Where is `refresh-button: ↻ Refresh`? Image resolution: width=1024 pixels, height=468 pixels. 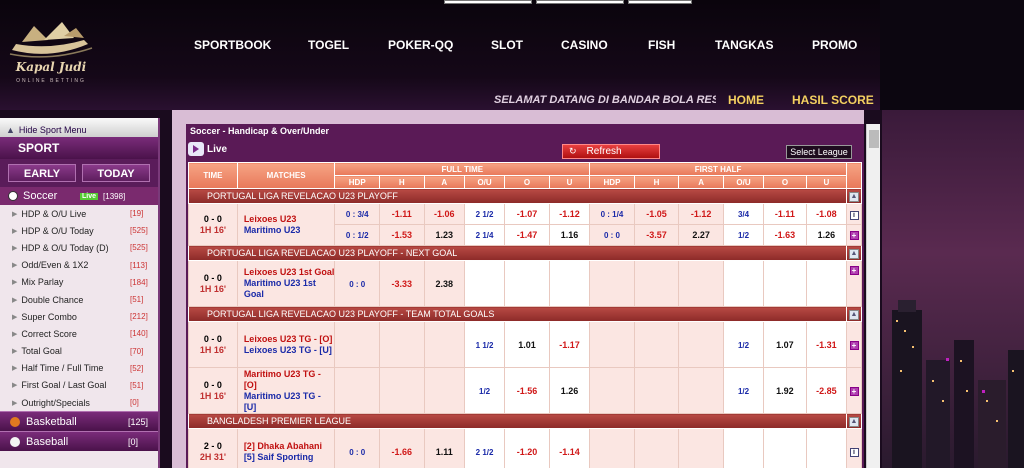
refresh-button: ↻ Refresh is located at coordinates (611, 151).